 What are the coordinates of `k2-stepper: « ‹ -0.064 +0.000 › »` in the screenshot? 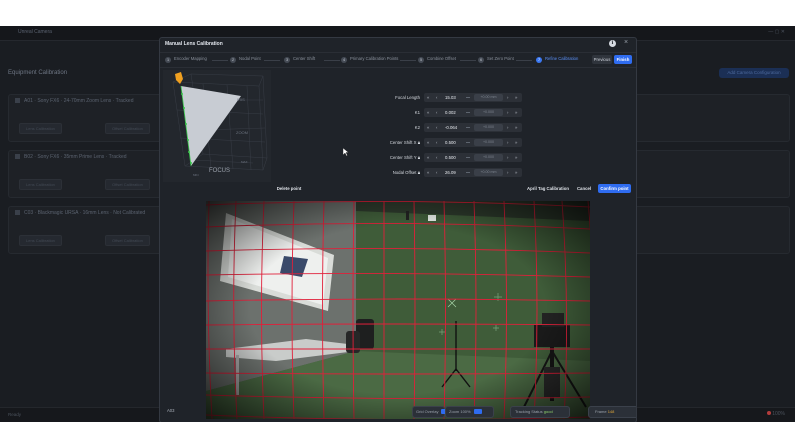 It's located at (473, 127).